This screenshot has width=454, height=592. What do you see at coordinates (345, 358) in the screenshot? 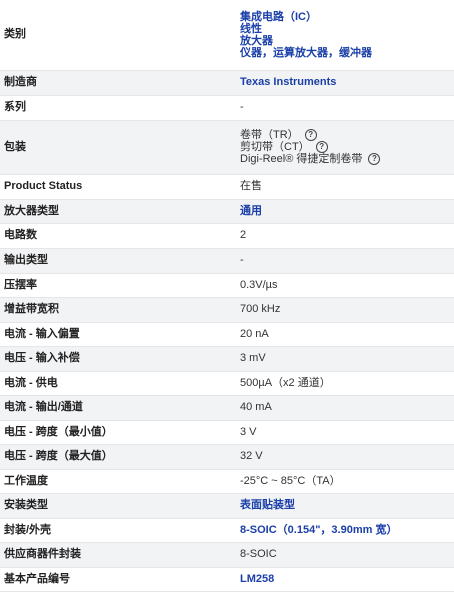
I see `row-value: 3 mV` at bounding box center [345, 358].